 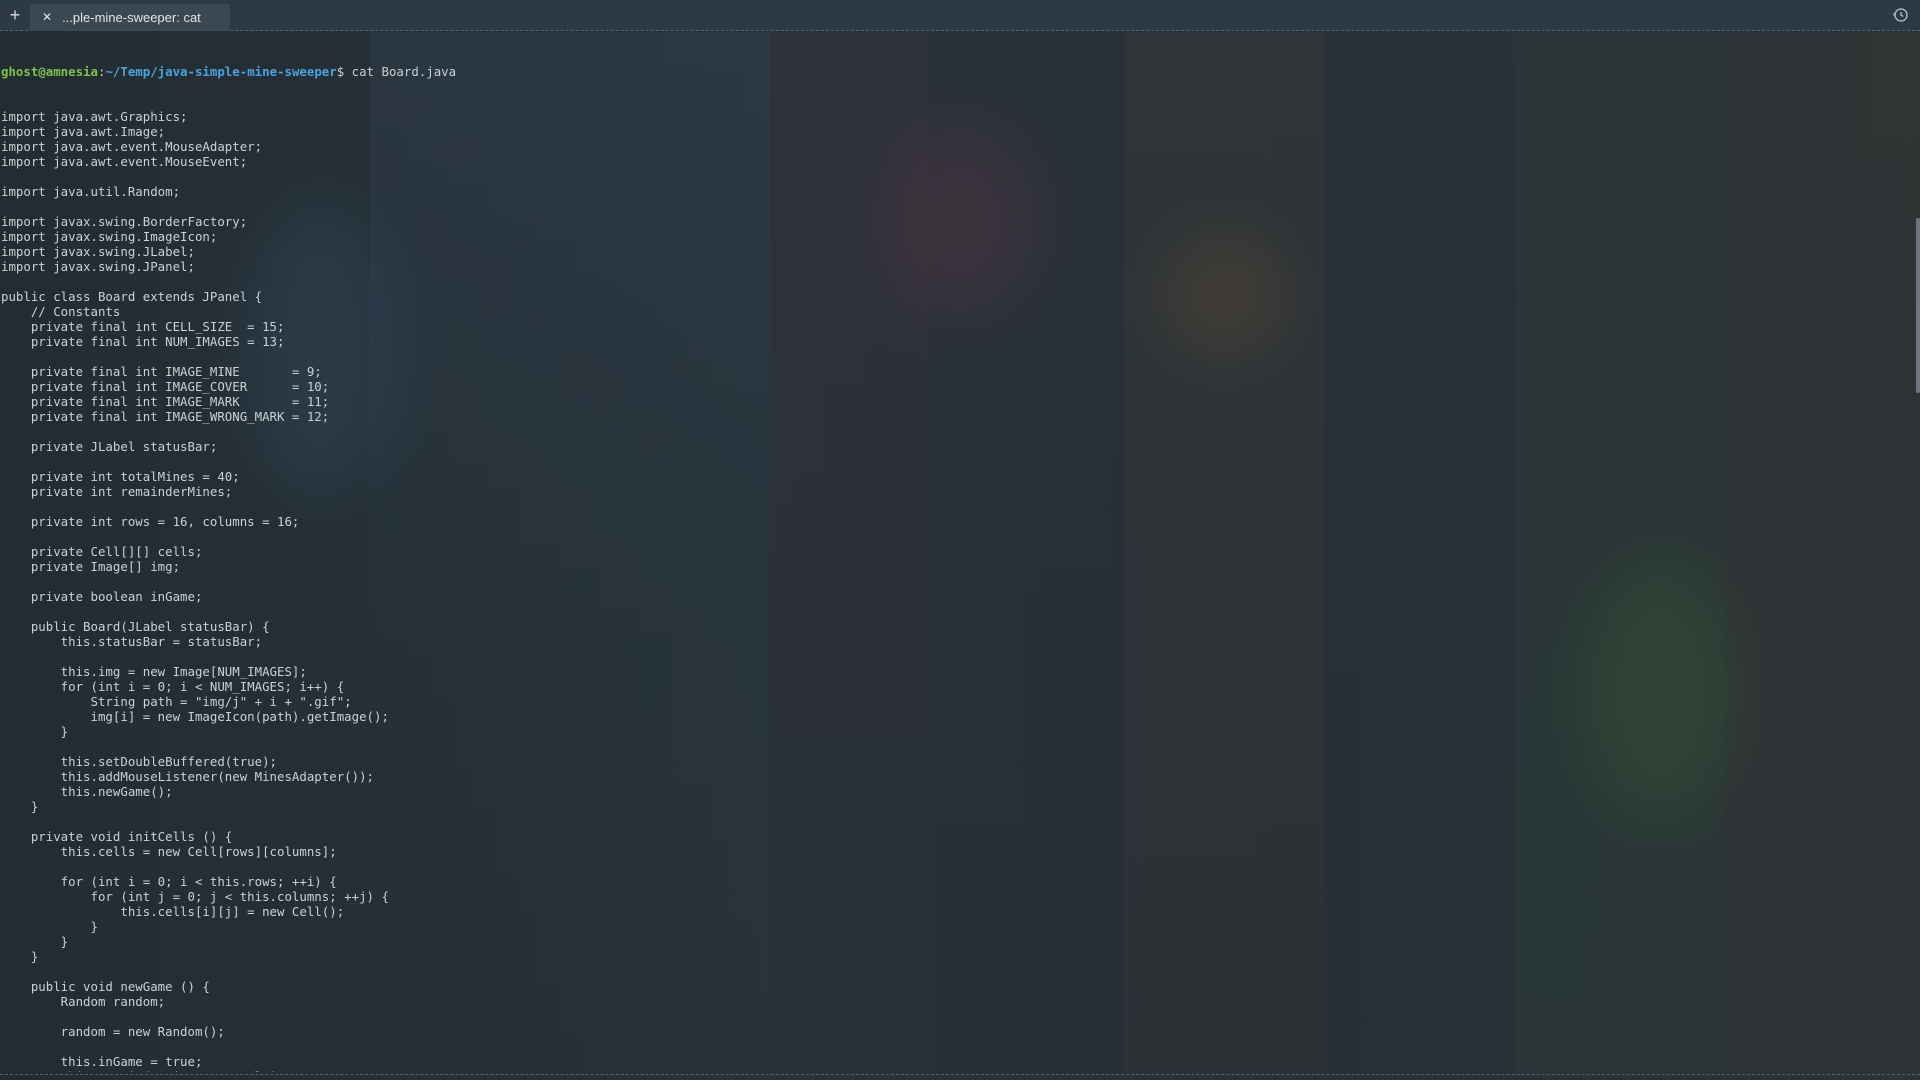 What do you see at coordinates (83, 131) in the screenshot?
I see `code-line: import java.awt.Image;` at bounding box center [83, 131].